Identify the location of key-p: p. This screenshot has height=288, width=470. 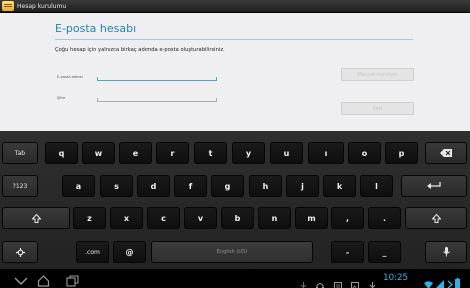
(401, 153).